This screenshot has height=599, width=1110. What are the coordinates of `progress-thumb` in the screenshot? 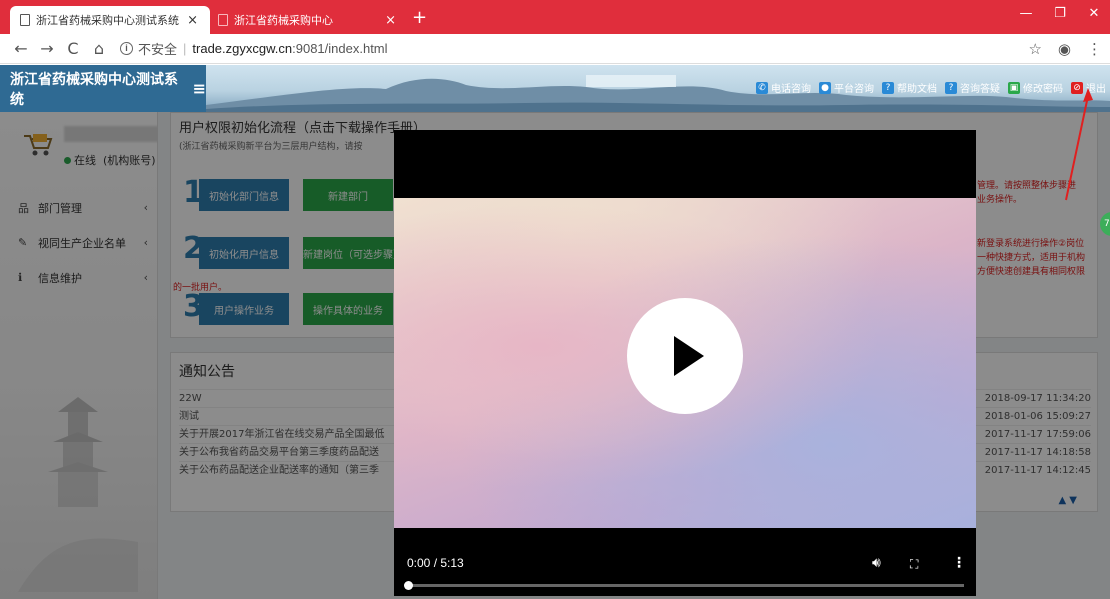 It's located at (408, 585).